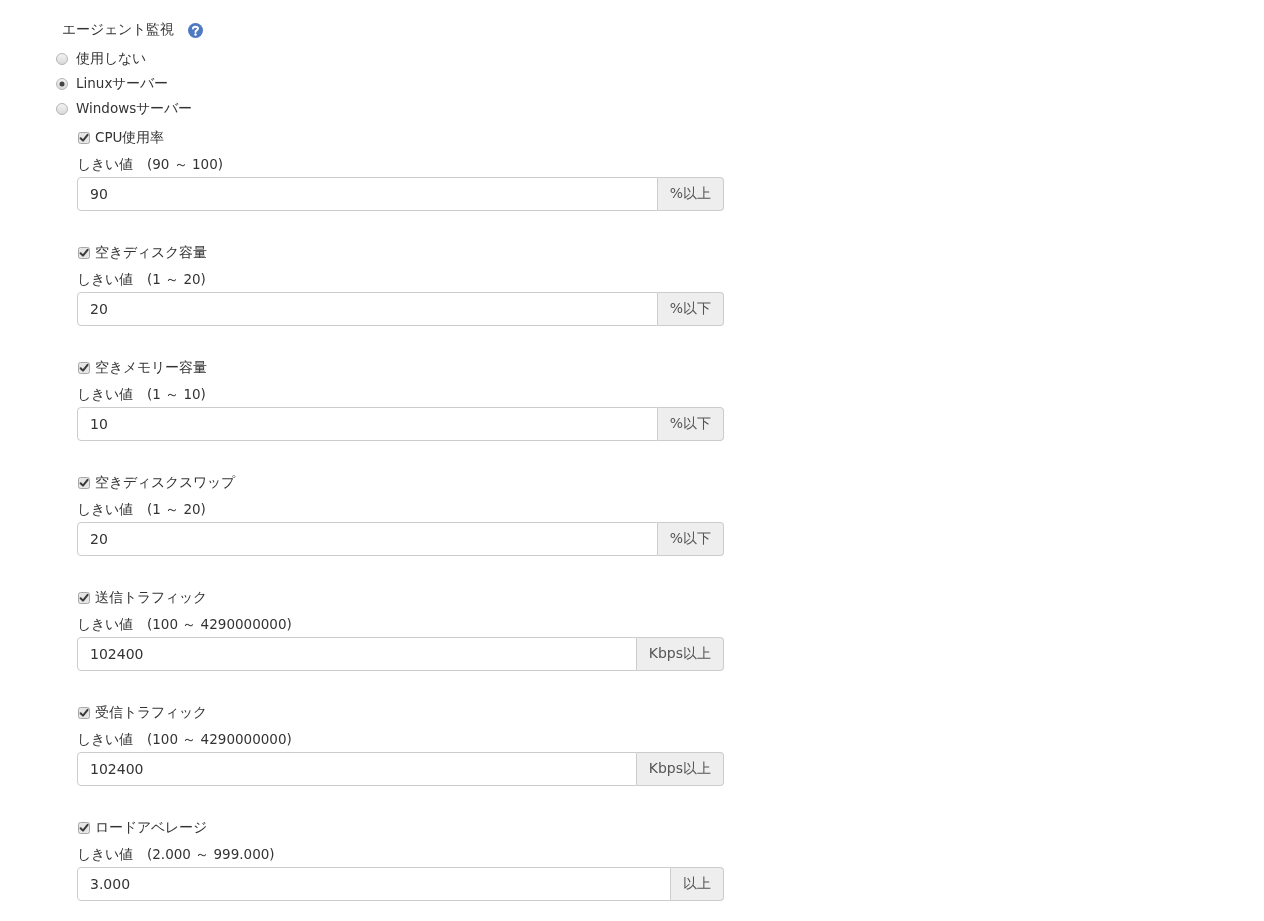  What do you see at coordinates (142, 394) in the screenshot?
I see `threshold-label: しきい値 (1 ～ 10)` at bounding box center [142, 394].